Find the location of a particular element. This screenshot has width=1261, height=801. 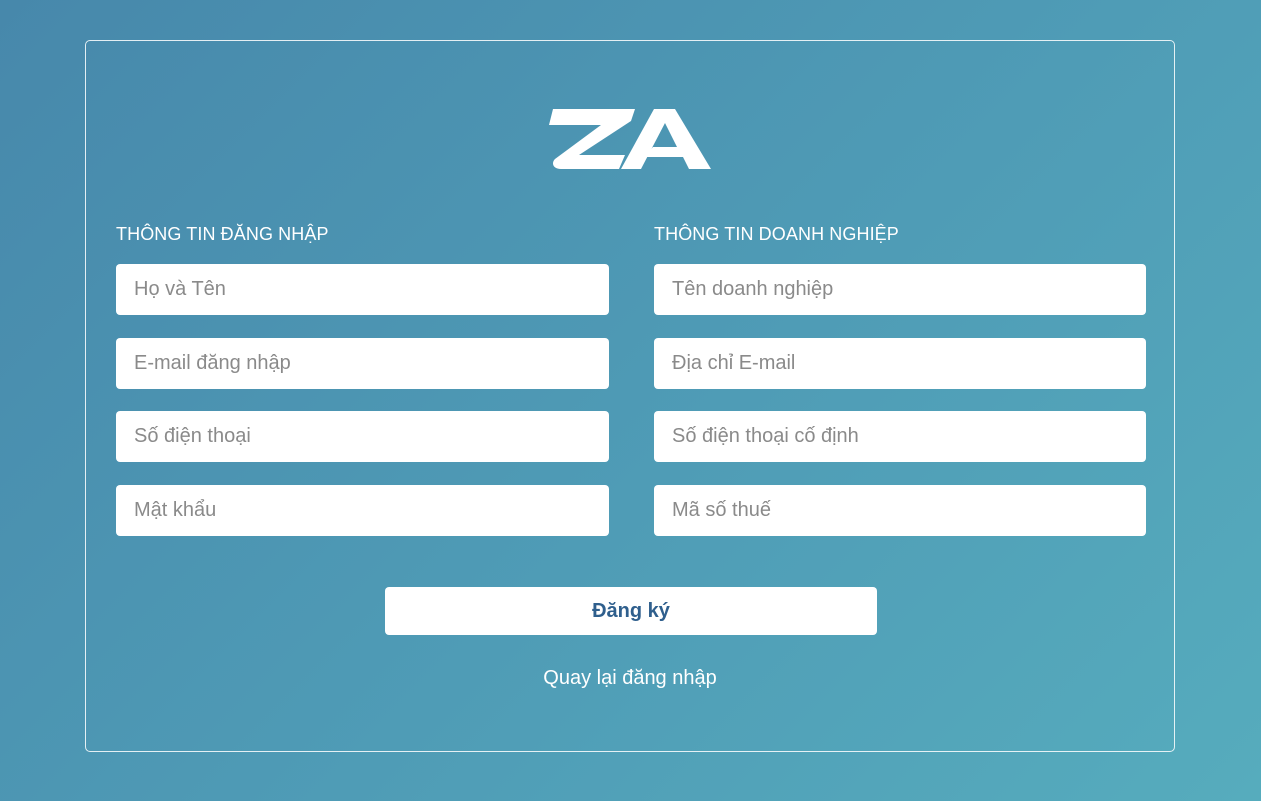

password-input is located at coordinates (362, 510).